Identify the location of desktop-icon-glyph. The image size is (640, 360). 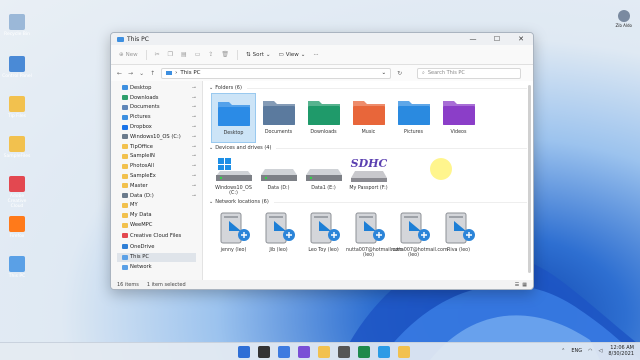
(17, 104).